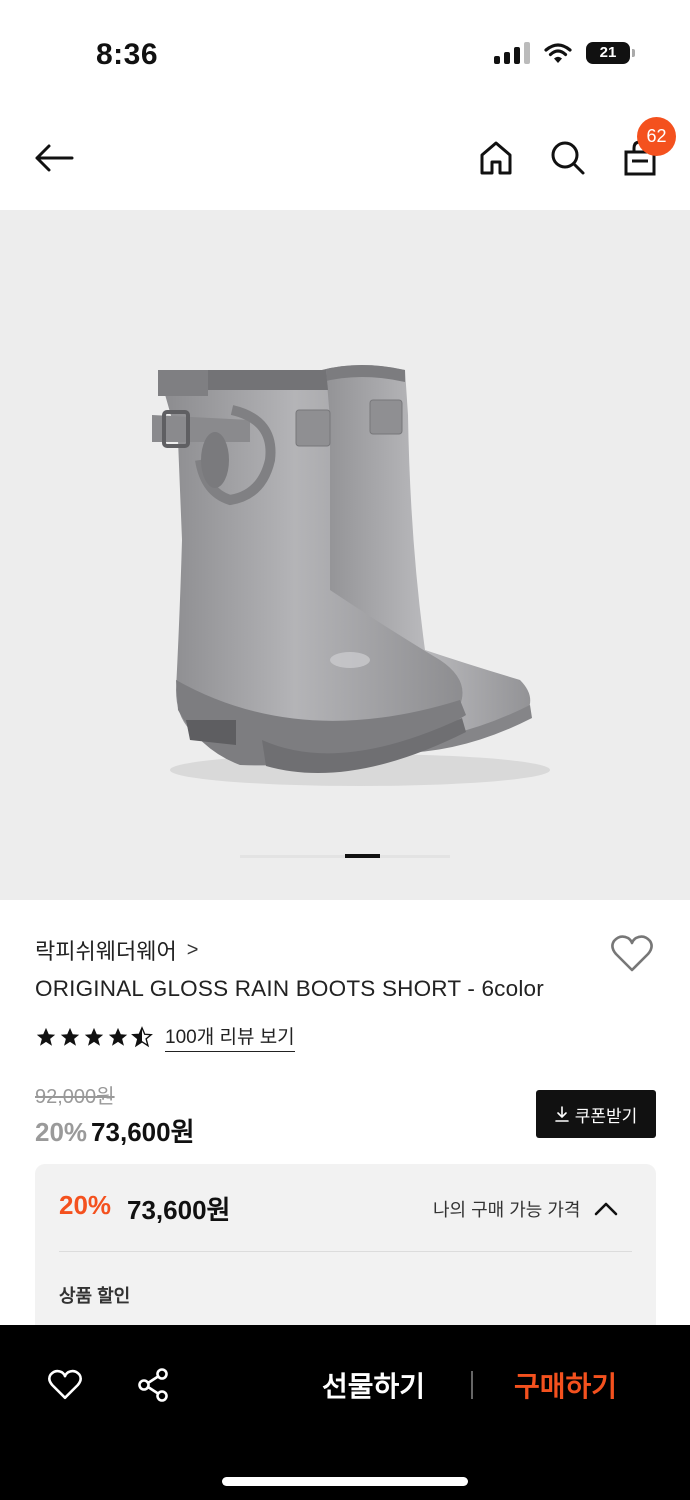 This screenshot has height=1500, width=690. I want to click on brand-name: 락피쉬웨더웨어, so click(106, 951).